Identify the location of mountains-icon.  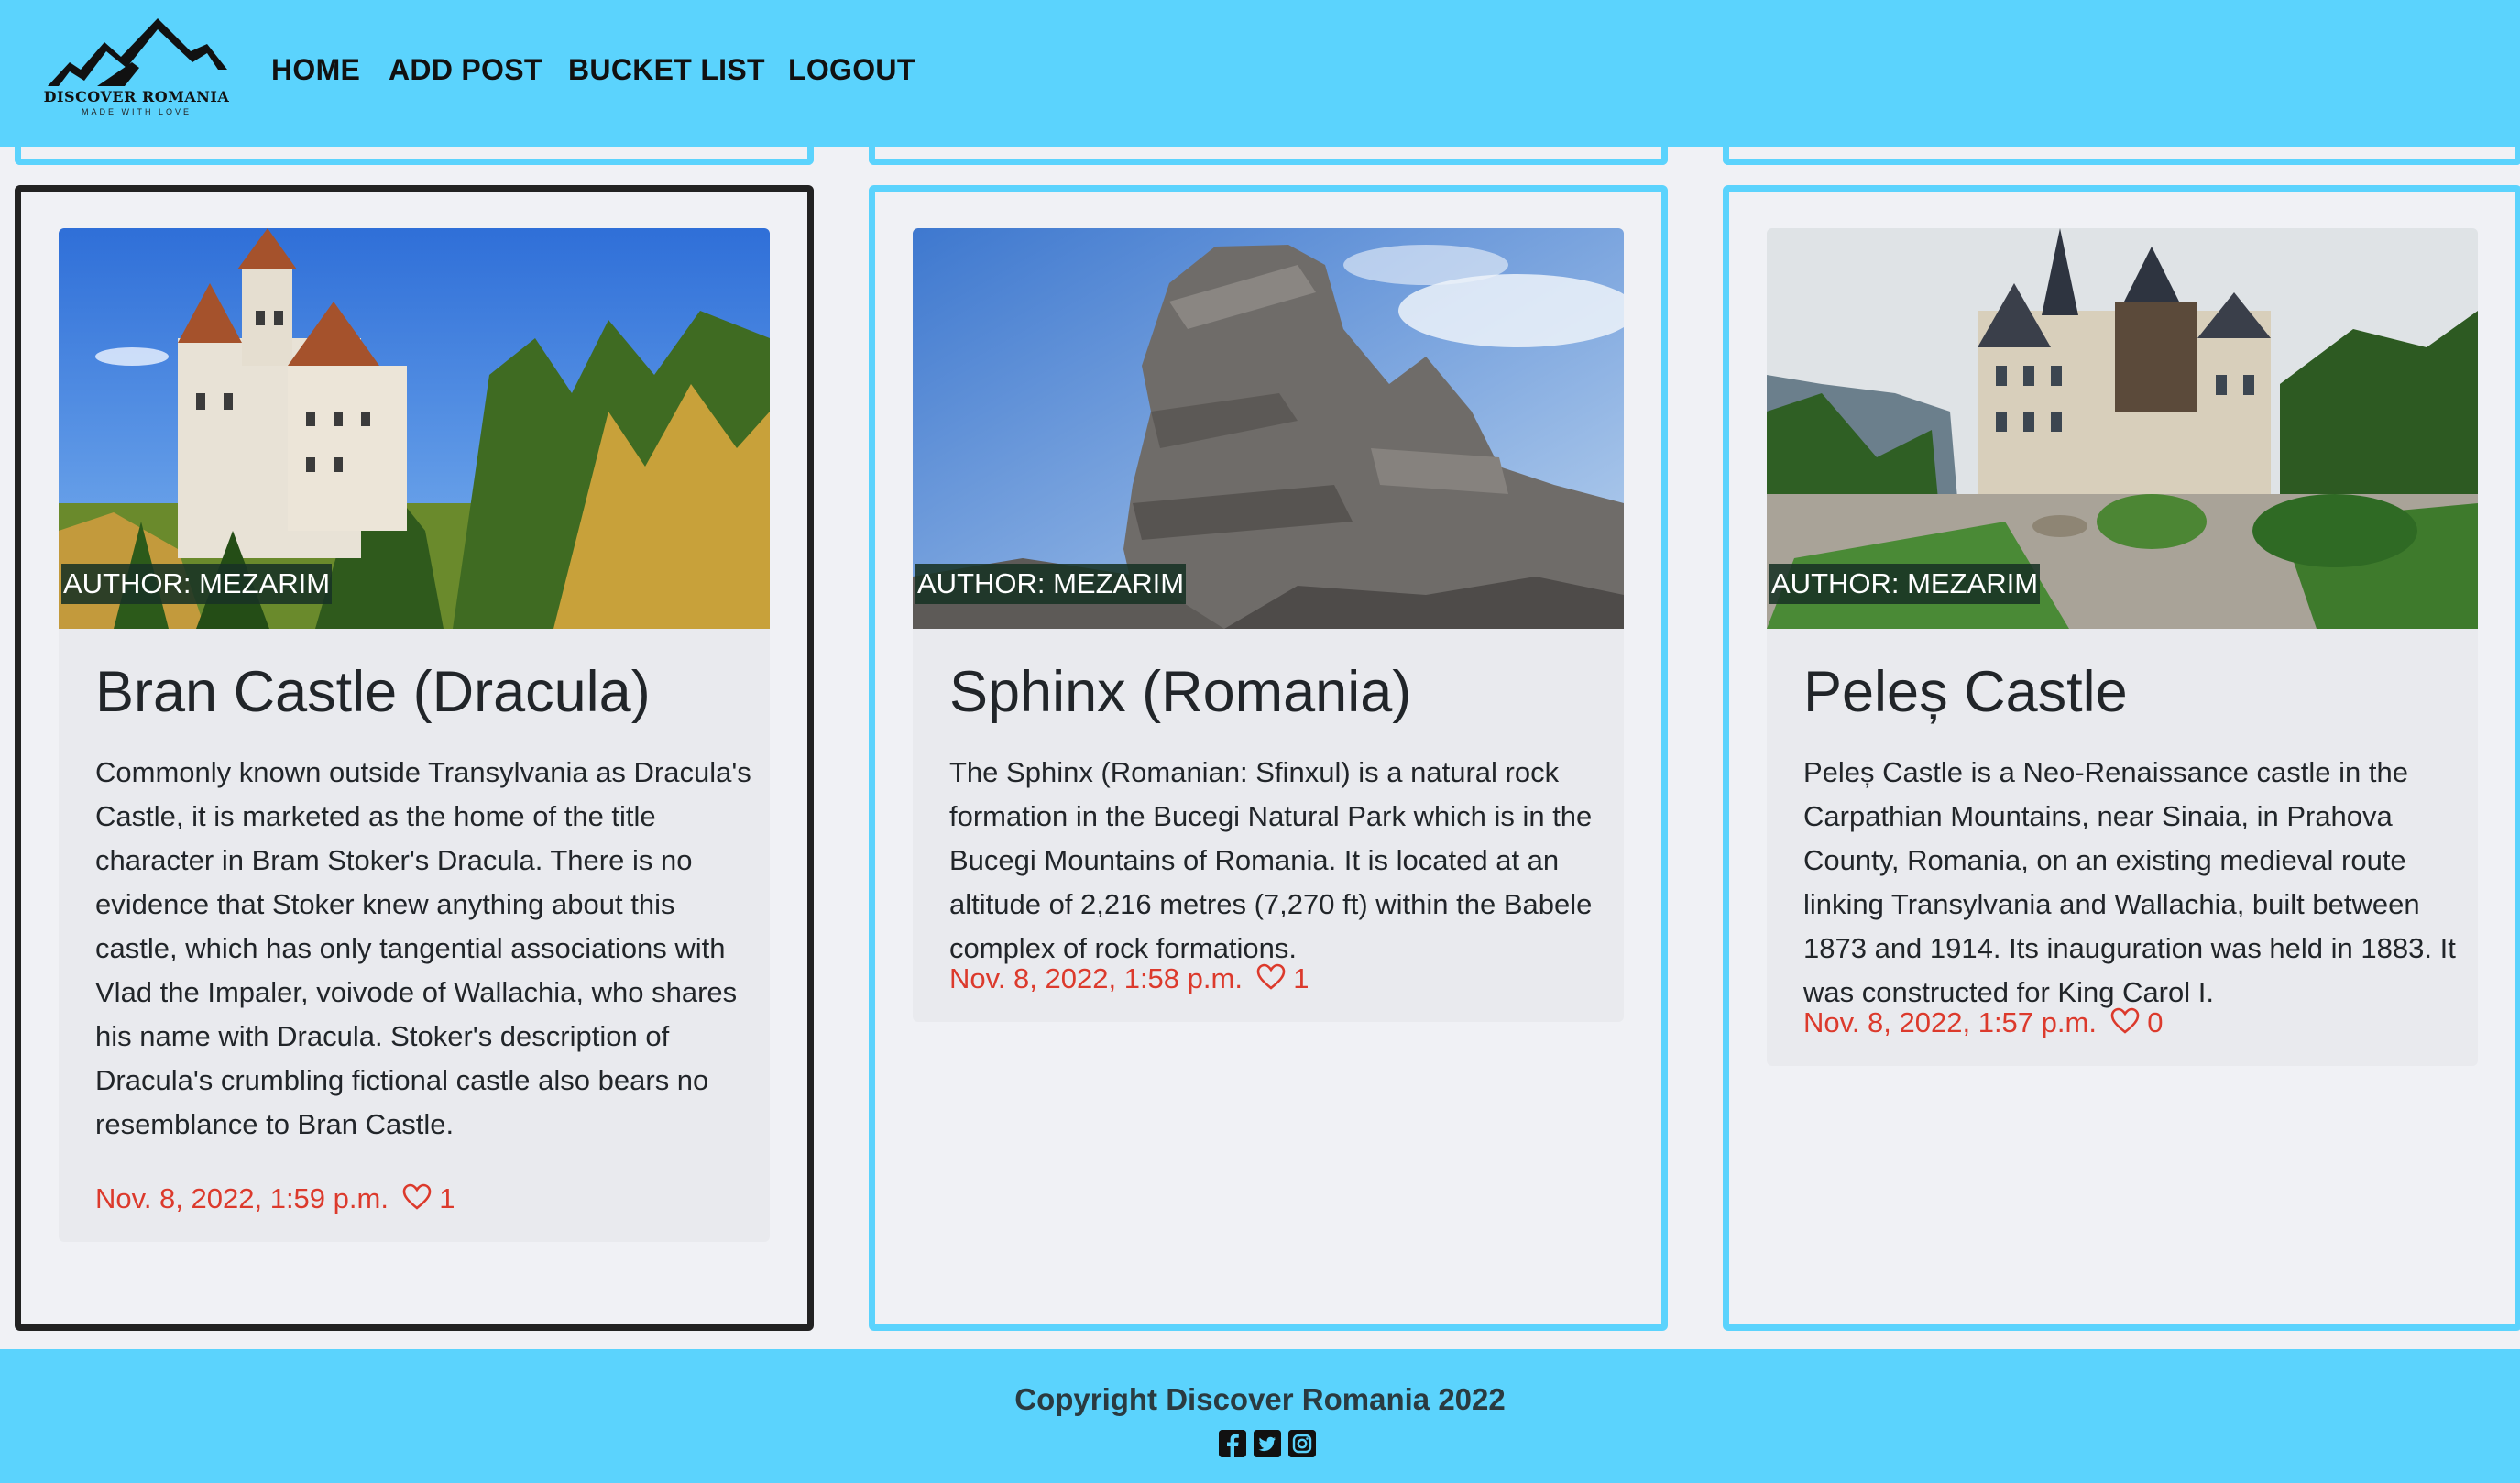
(137, 52).